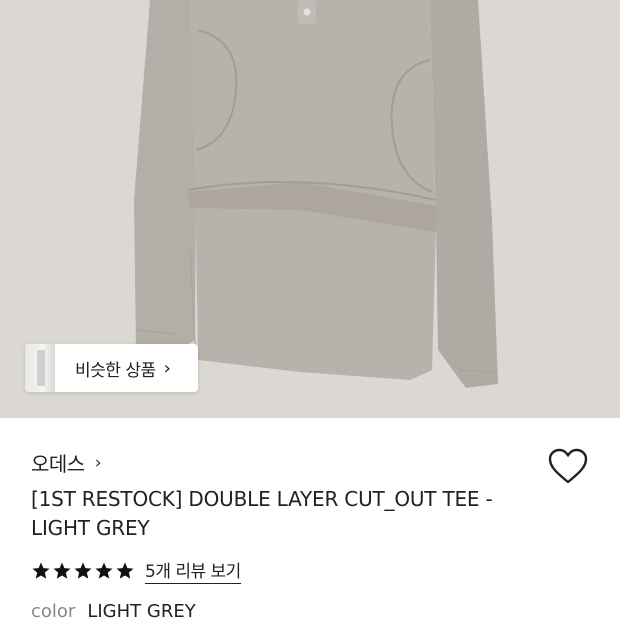 Image resolution: width=620 pixels, height=622 pixels. I want to click on wishlist-button, so click(568, 467).